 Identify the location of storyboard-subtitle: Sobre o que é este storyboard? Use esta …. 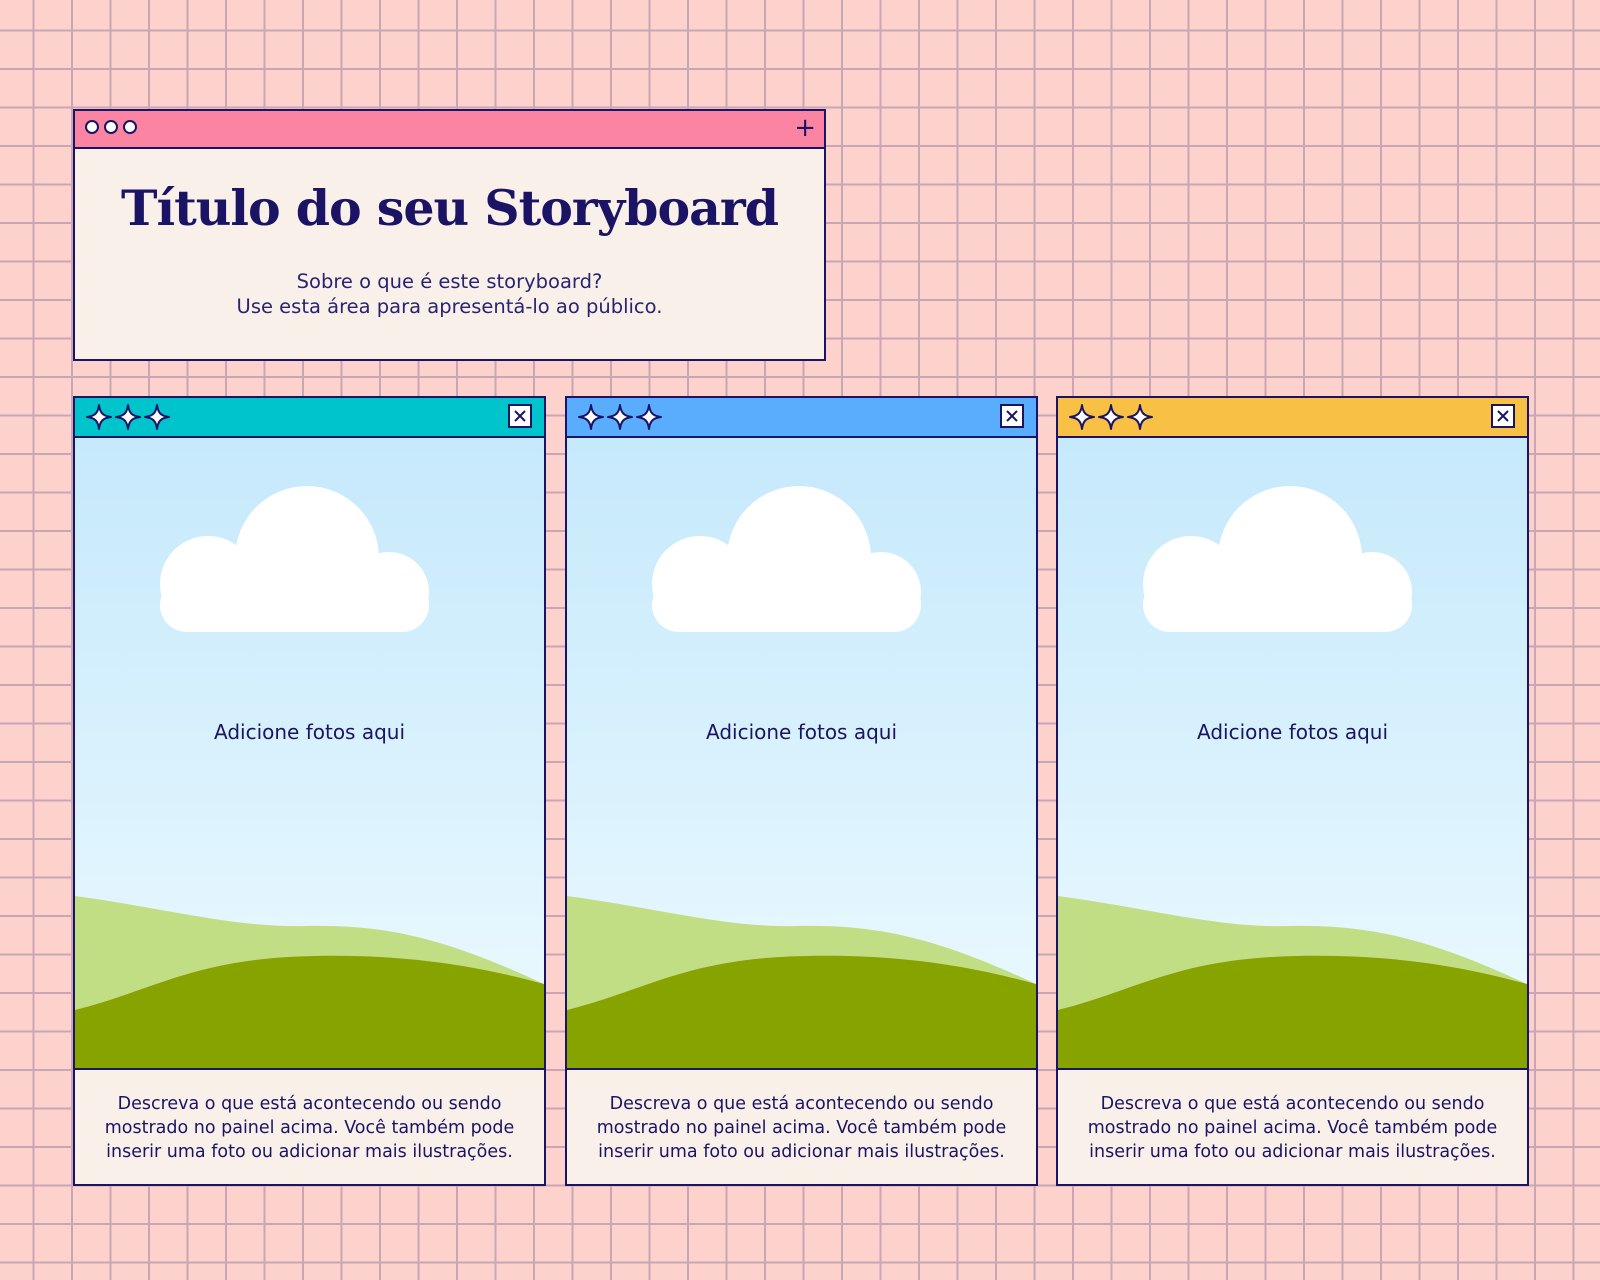
(449, 294).